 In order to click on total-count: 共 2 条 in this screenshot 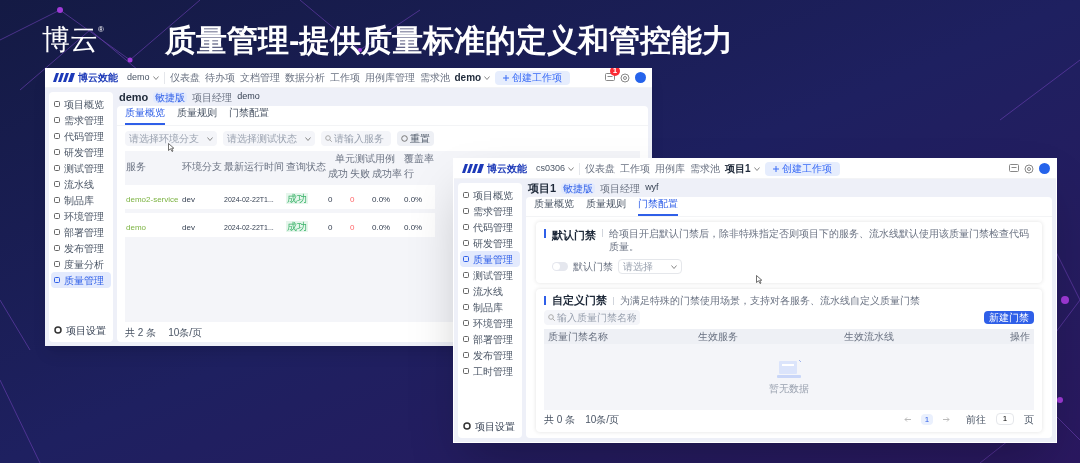, I will do `click(141, 332)`.